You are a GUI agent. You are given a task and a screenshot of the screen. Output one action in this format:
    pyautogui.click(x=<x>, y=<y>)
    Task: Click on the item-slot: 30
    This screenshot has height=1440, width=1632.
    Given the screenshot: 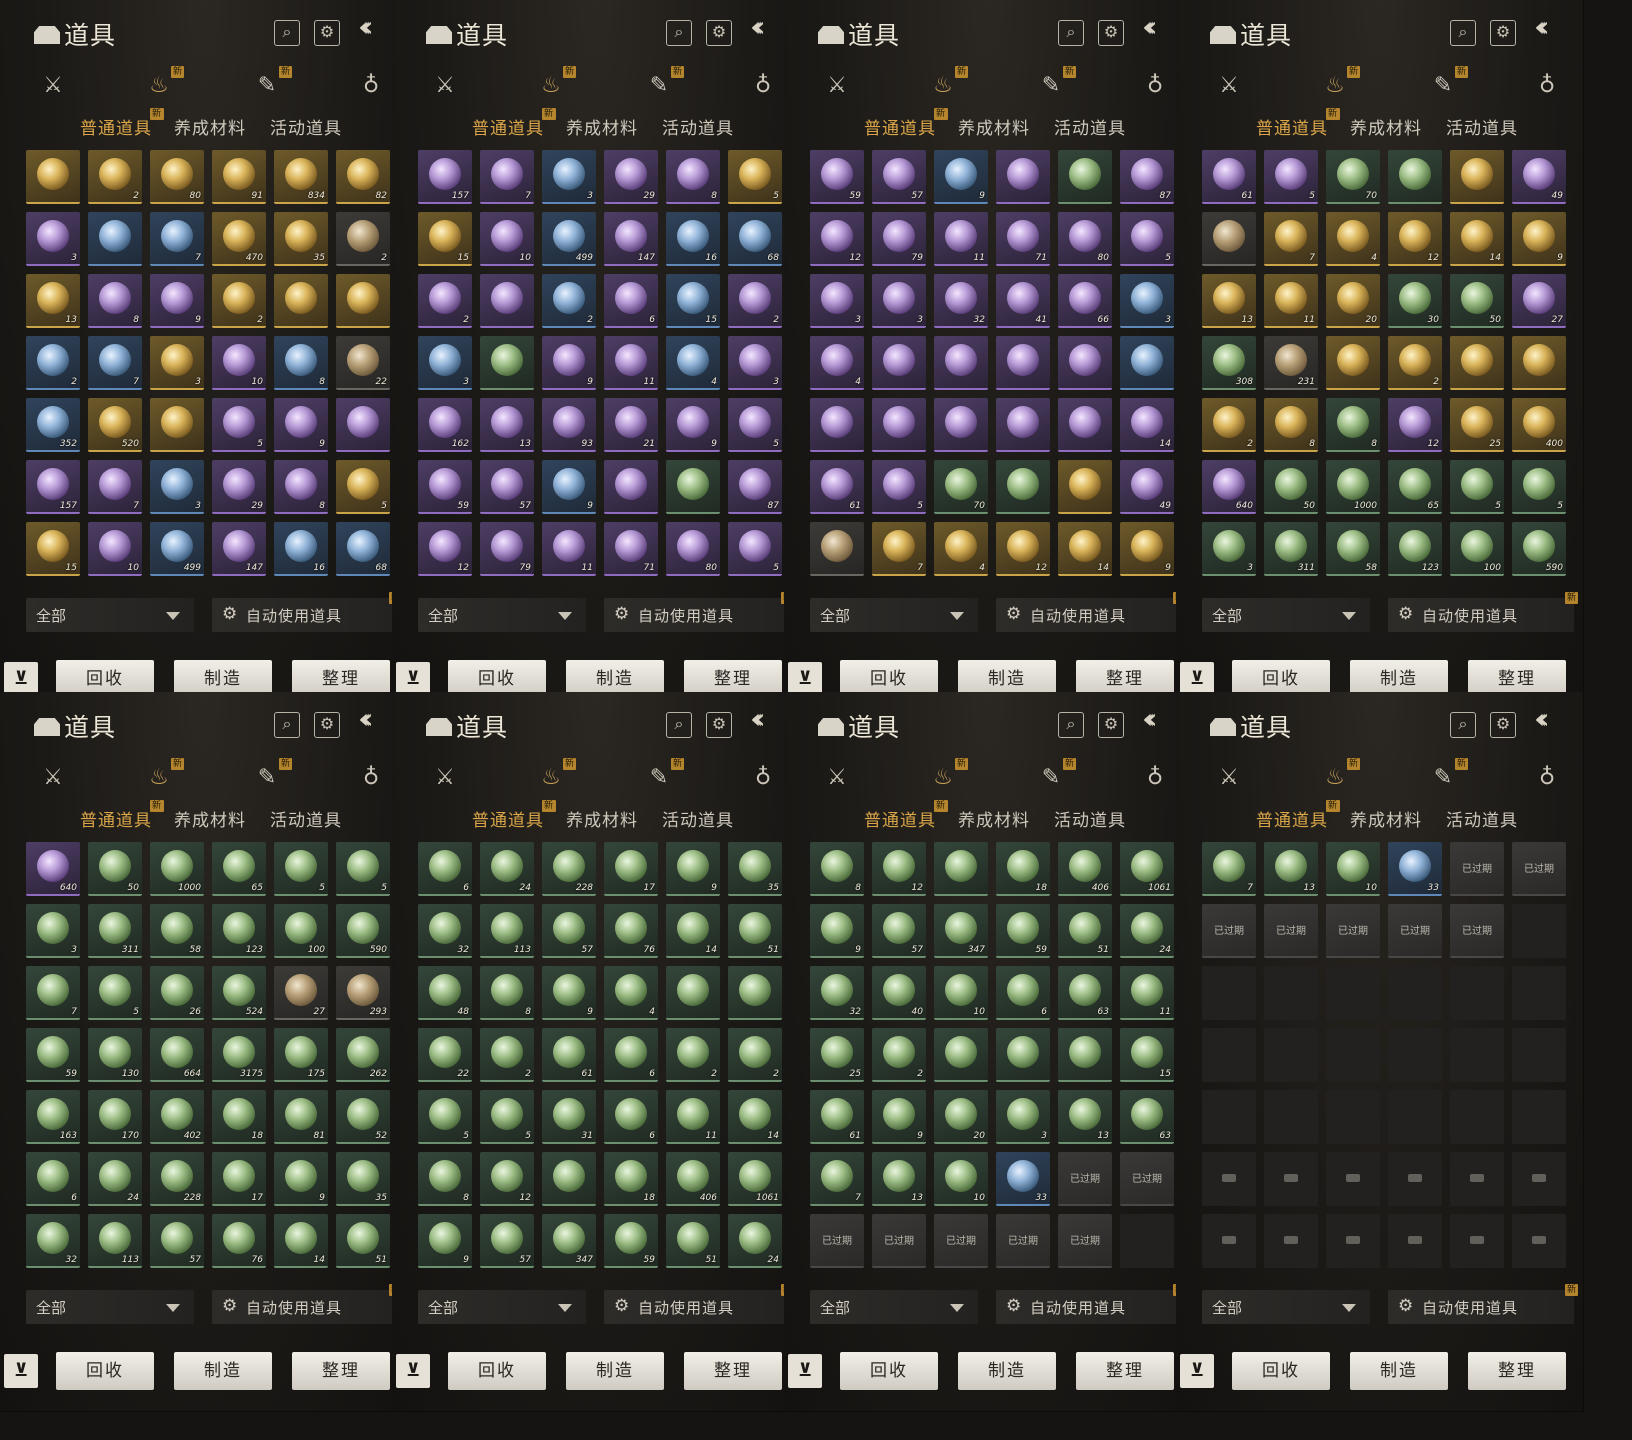 What is the action you would take?
    pyautogui.click(x=1415, y=301)
    